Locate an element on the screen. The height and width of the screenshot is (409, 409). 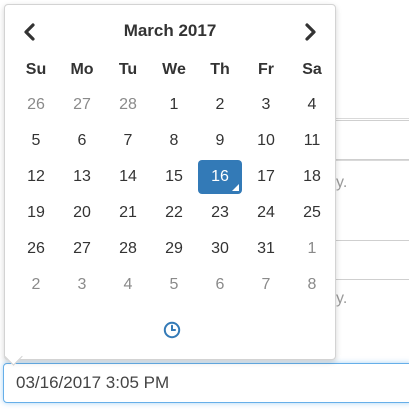
calendar-day: 19 is located at coordinates (36, 213).